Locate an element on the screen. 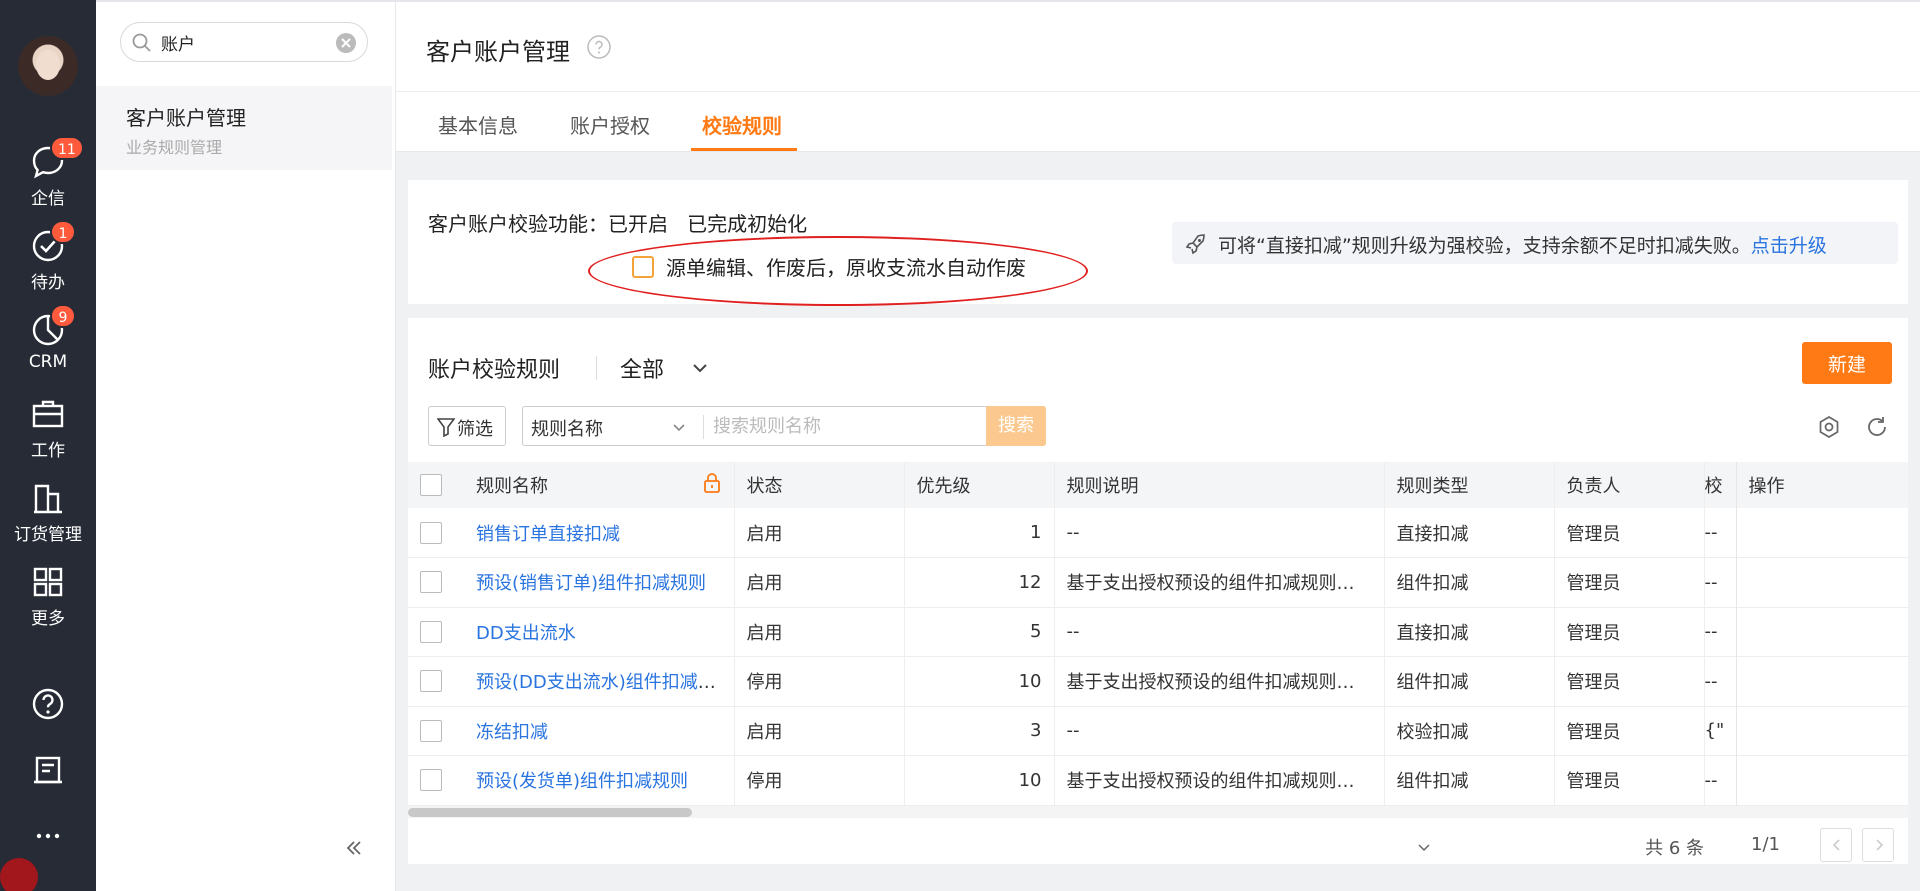 This screenshot has width=1920, height=891. rule-search-bar: 规则名称 搜索 is located at coordinates (784, 426).